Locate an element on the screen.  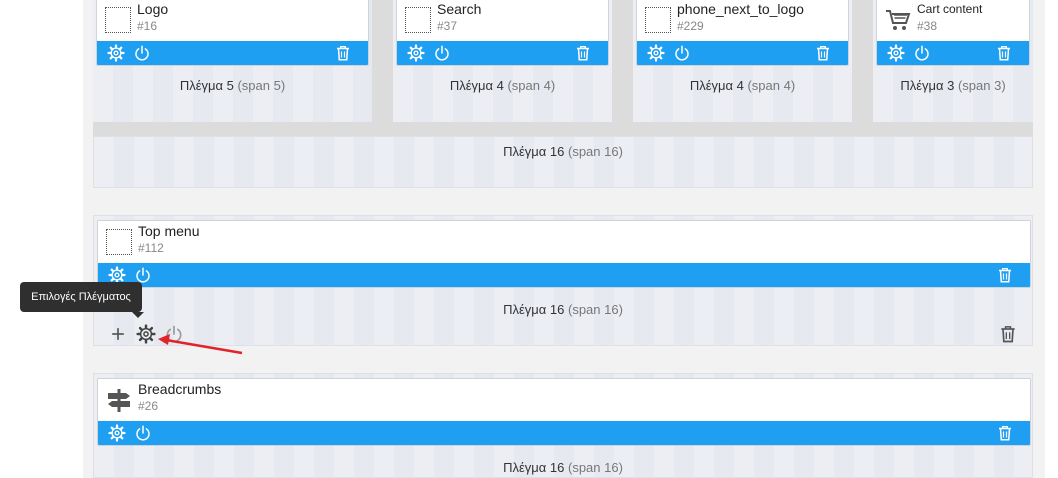
annotation-arrow is located at coordinates (200, 344).